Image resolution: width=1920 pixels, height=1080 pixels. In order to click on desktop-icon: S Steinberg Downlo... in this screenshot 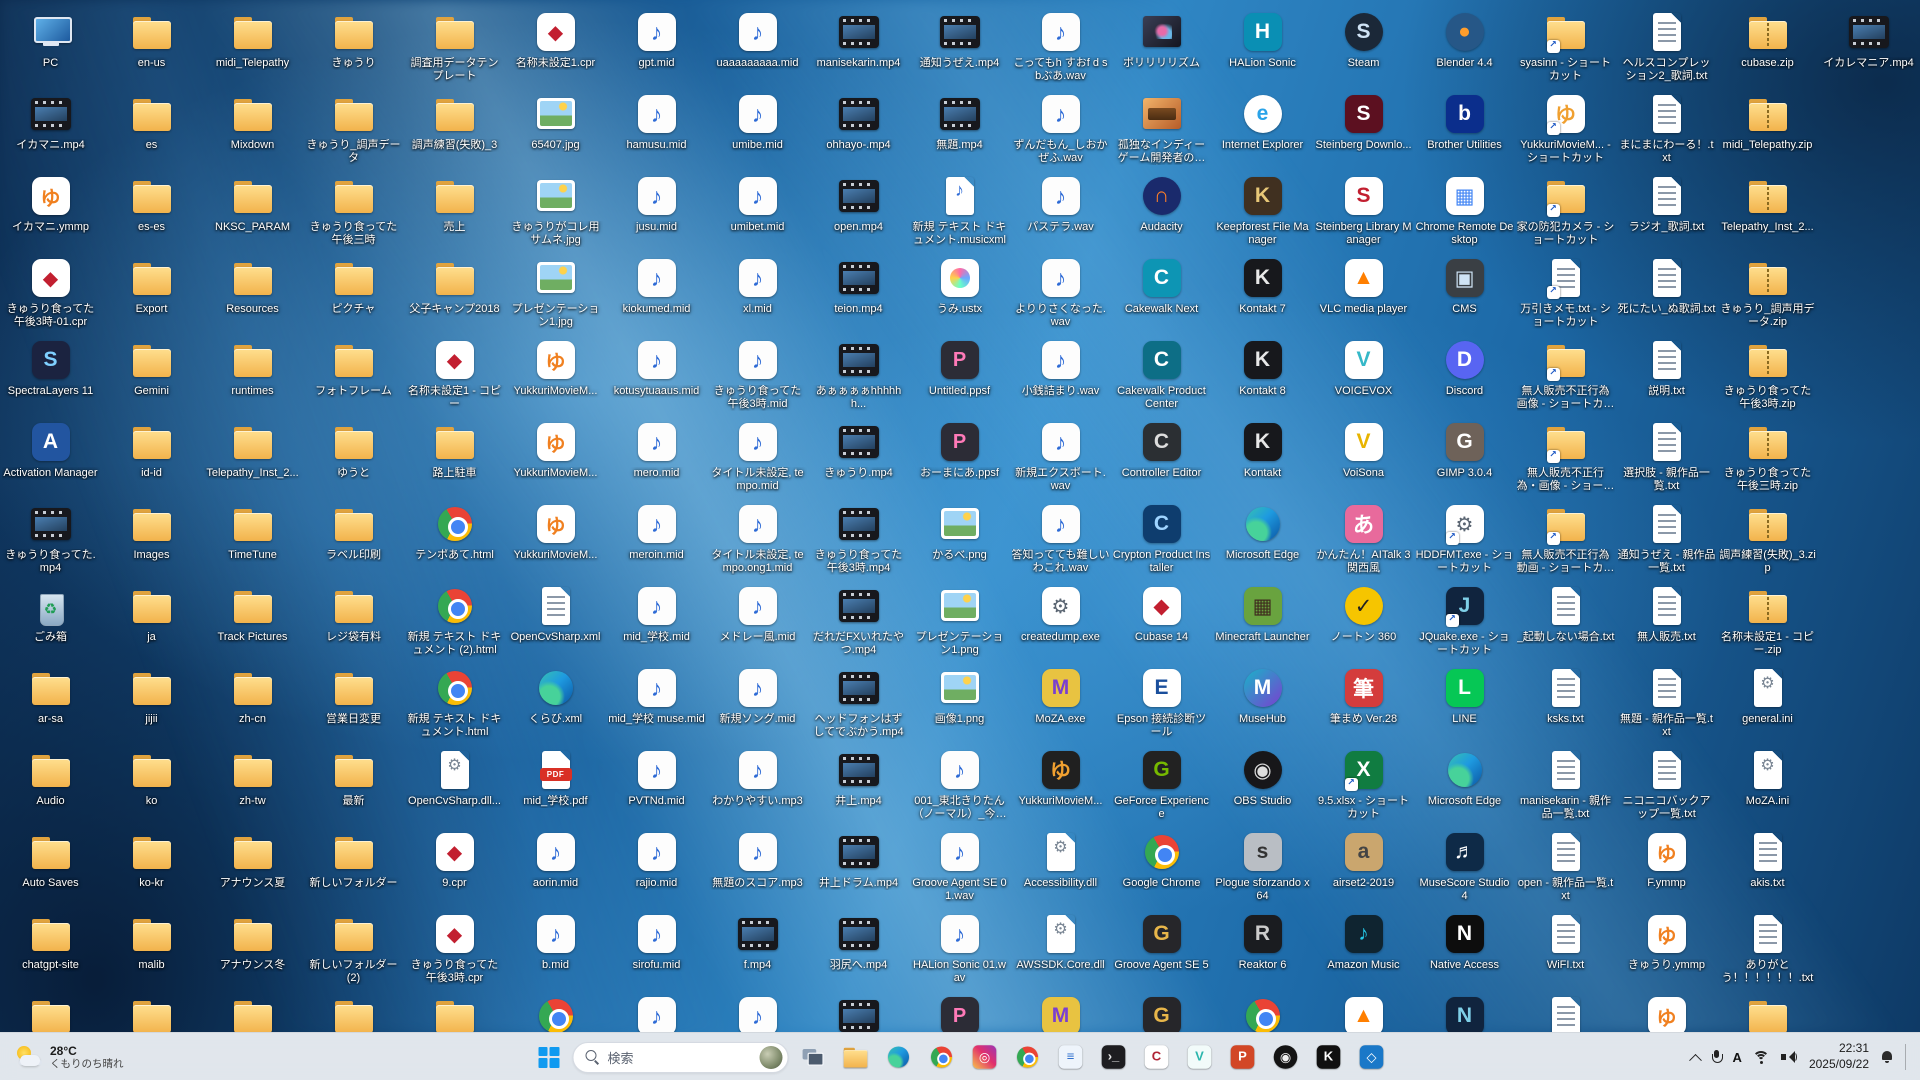, I will do `click(1363, 131)`.